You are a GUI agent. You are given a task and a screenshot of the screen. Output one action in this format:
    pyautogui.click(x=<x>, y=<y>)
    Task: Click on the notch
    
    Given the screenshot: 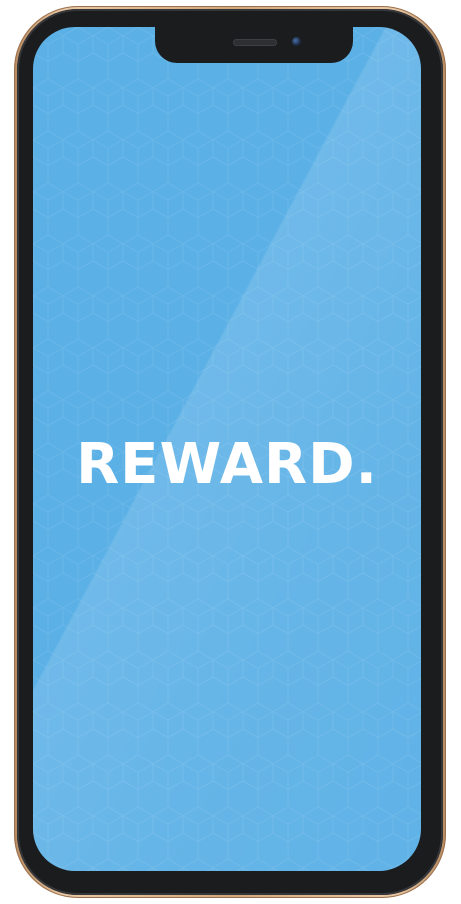 What is the action you would take?
    pyautogui.click(x=254, y=45)
    